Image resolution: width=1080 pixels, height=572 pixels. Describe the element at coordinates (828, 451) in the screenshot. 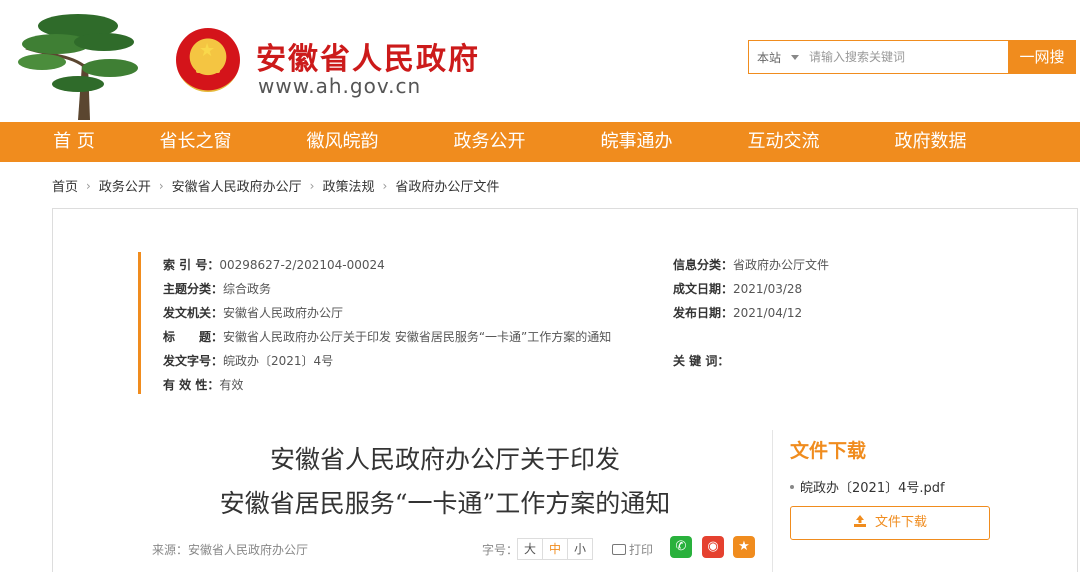

I see `download-section-title: 文件下载` at that location.